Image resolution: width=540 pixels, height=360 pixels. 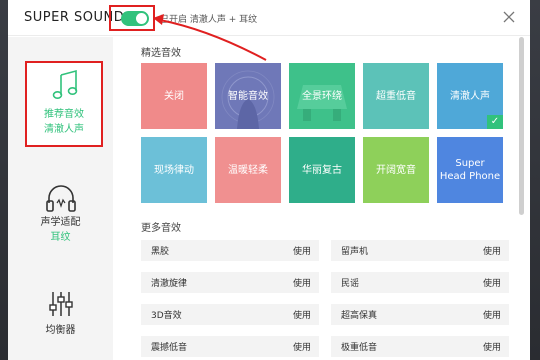 What do you see at coordinates (359, 348) in the screenshot?
I see `effect-name: 极重低音` at bounding box center [359, 348].